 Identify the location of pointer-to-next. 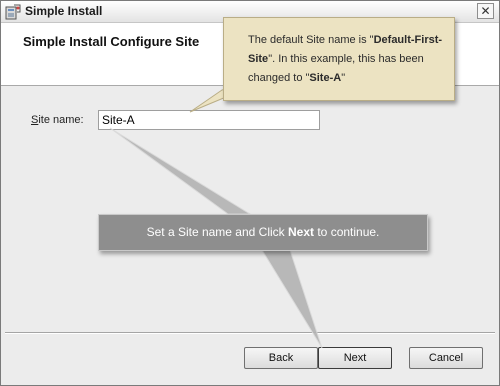
(292, 299).